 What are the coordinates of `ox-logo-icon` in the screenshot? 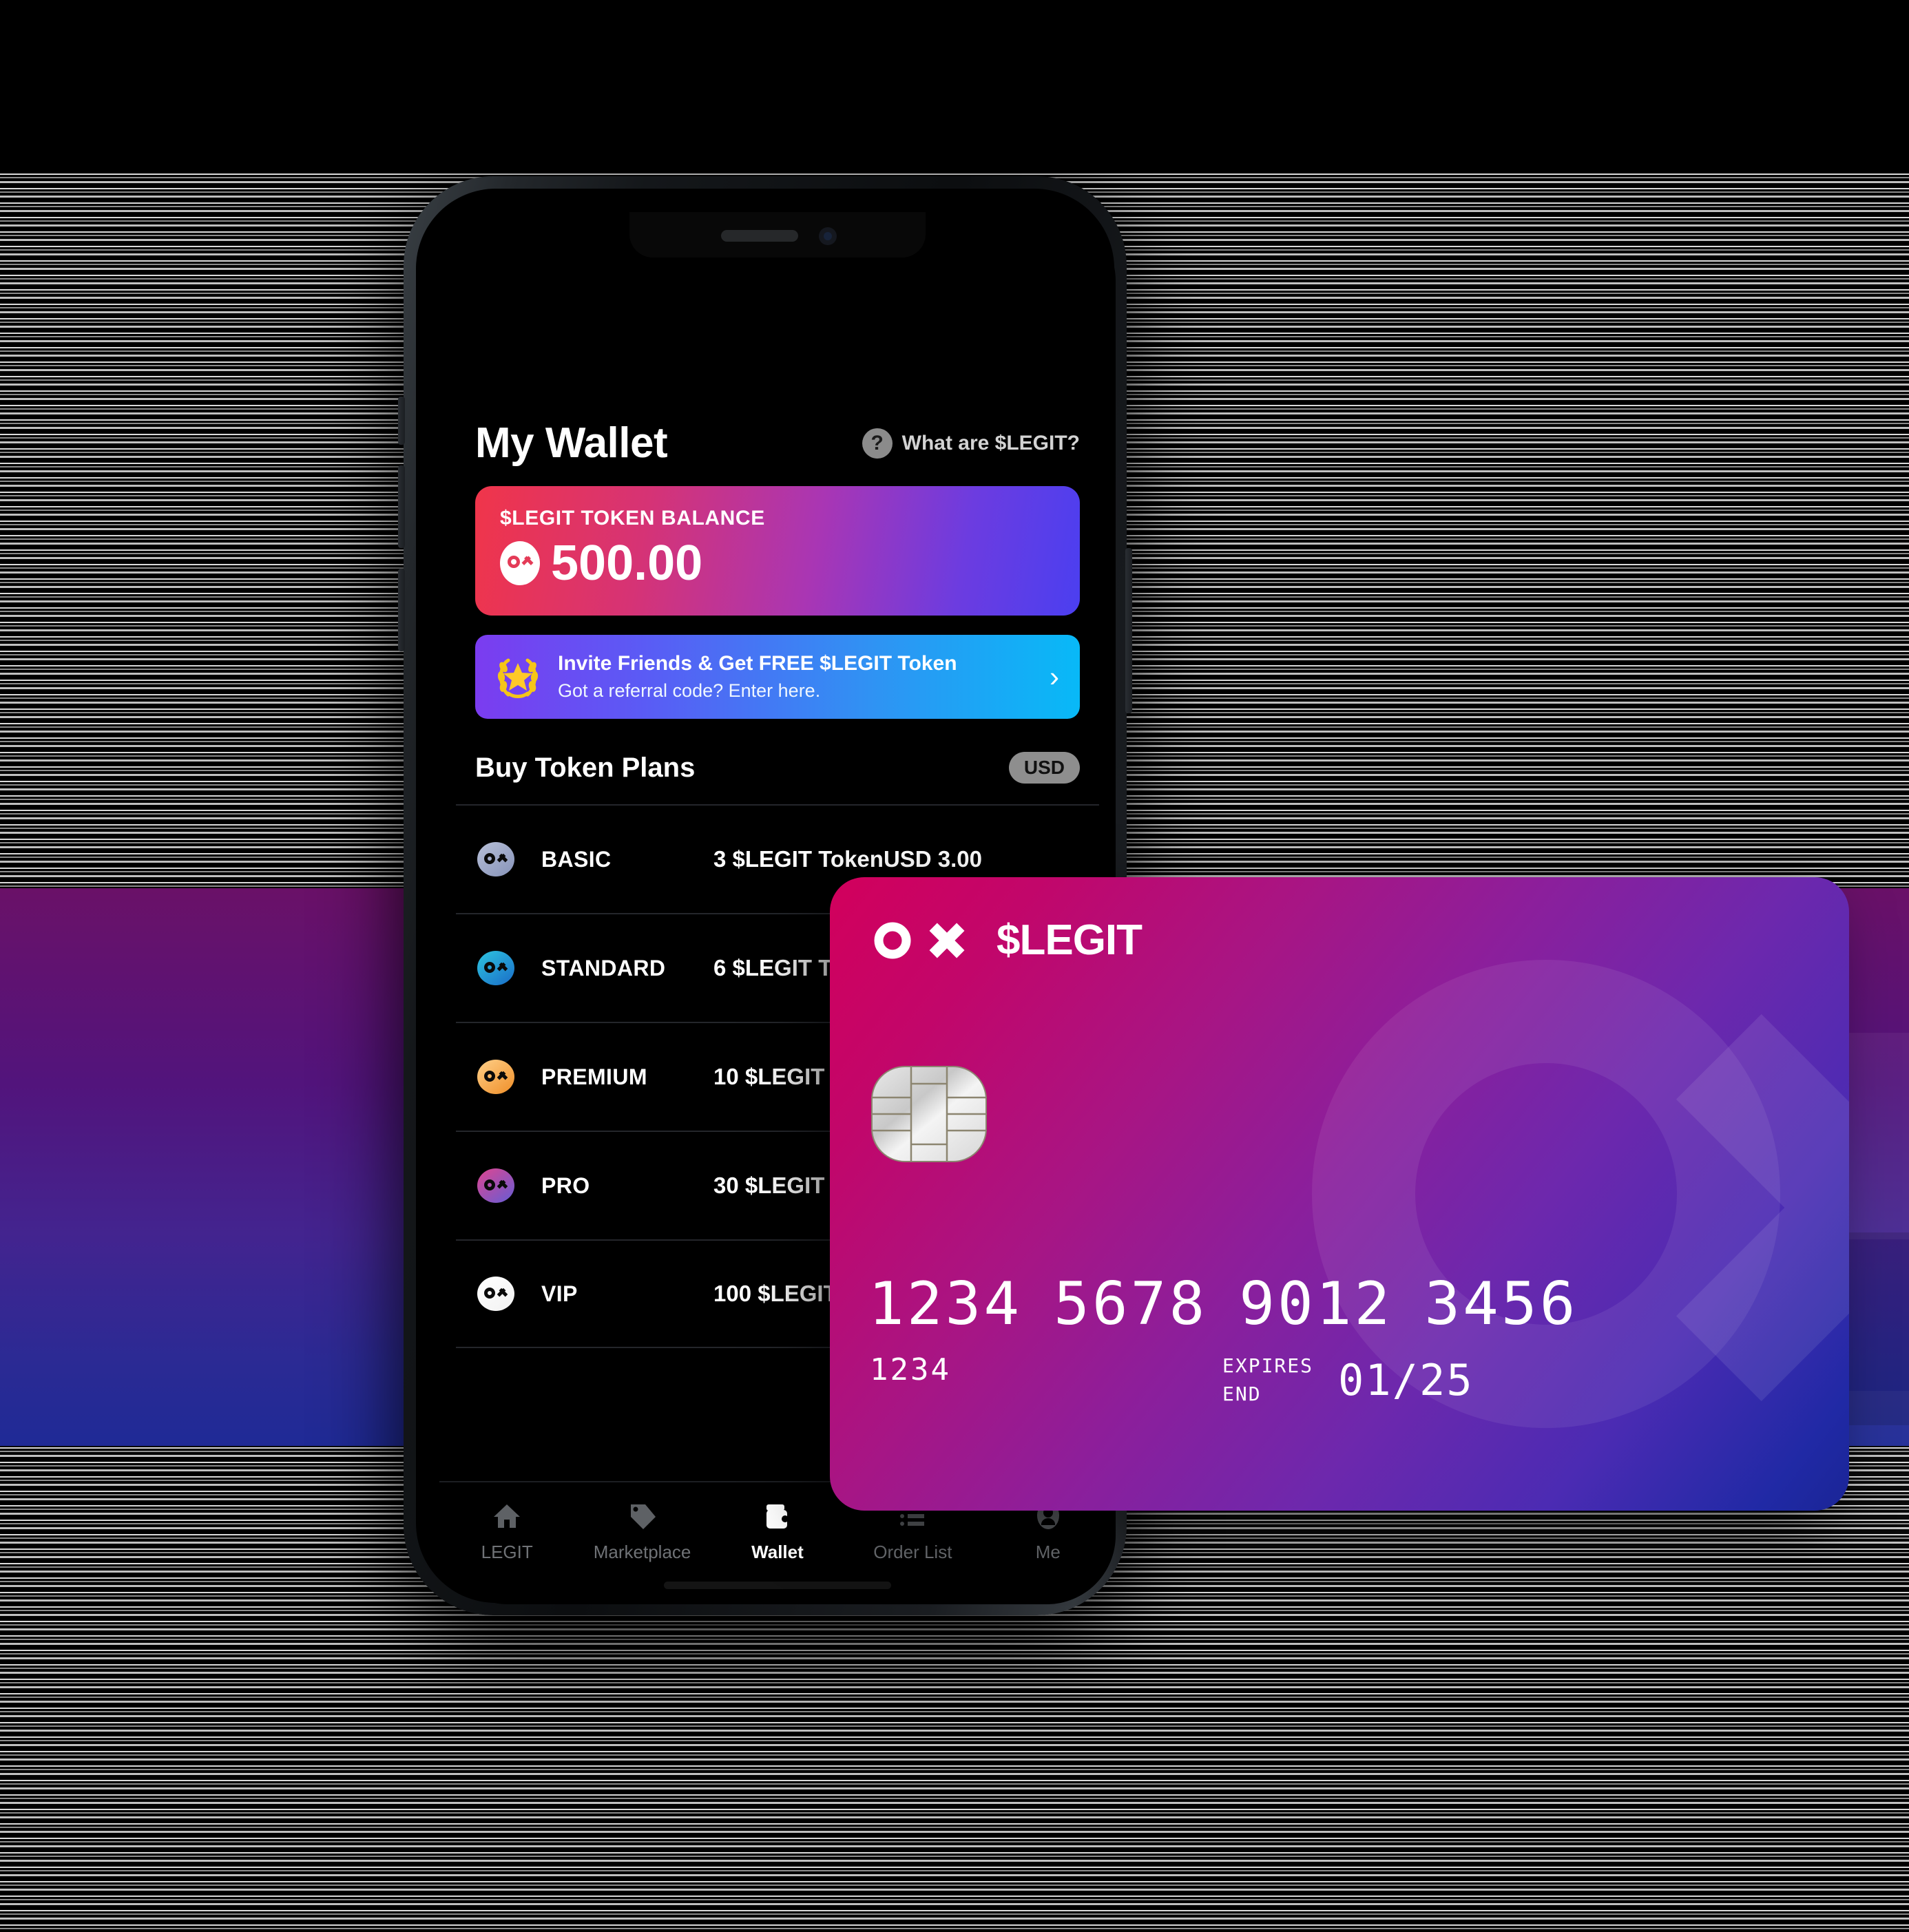 It's located at (924, 940).